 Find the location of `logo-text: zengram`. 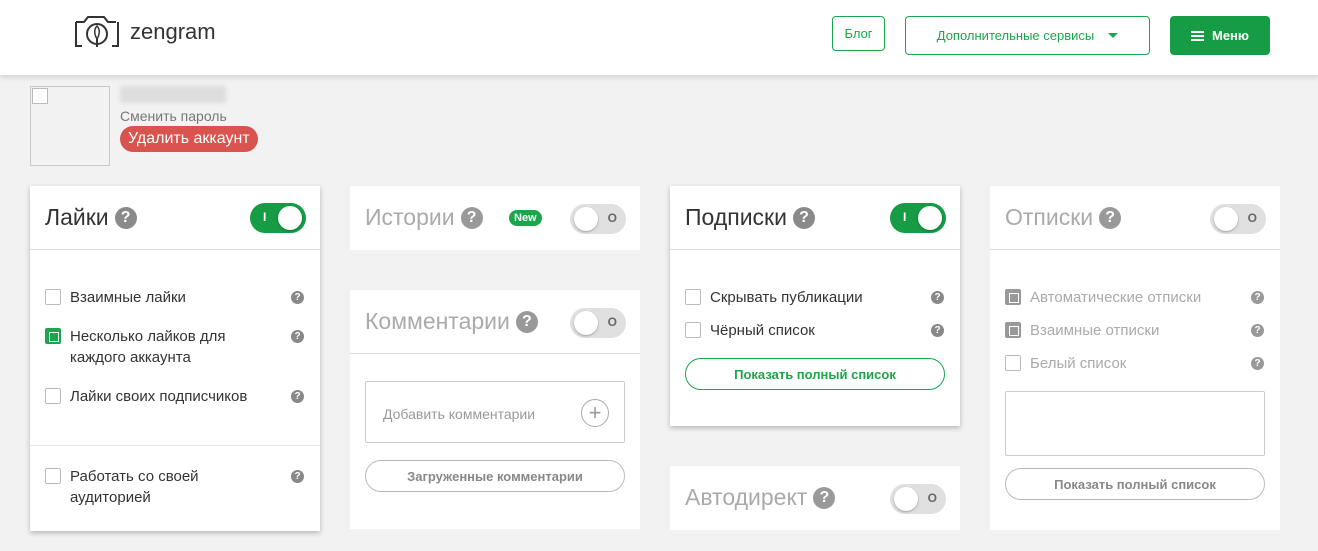

logo-text: zengram is located at coordinates (173, 31).